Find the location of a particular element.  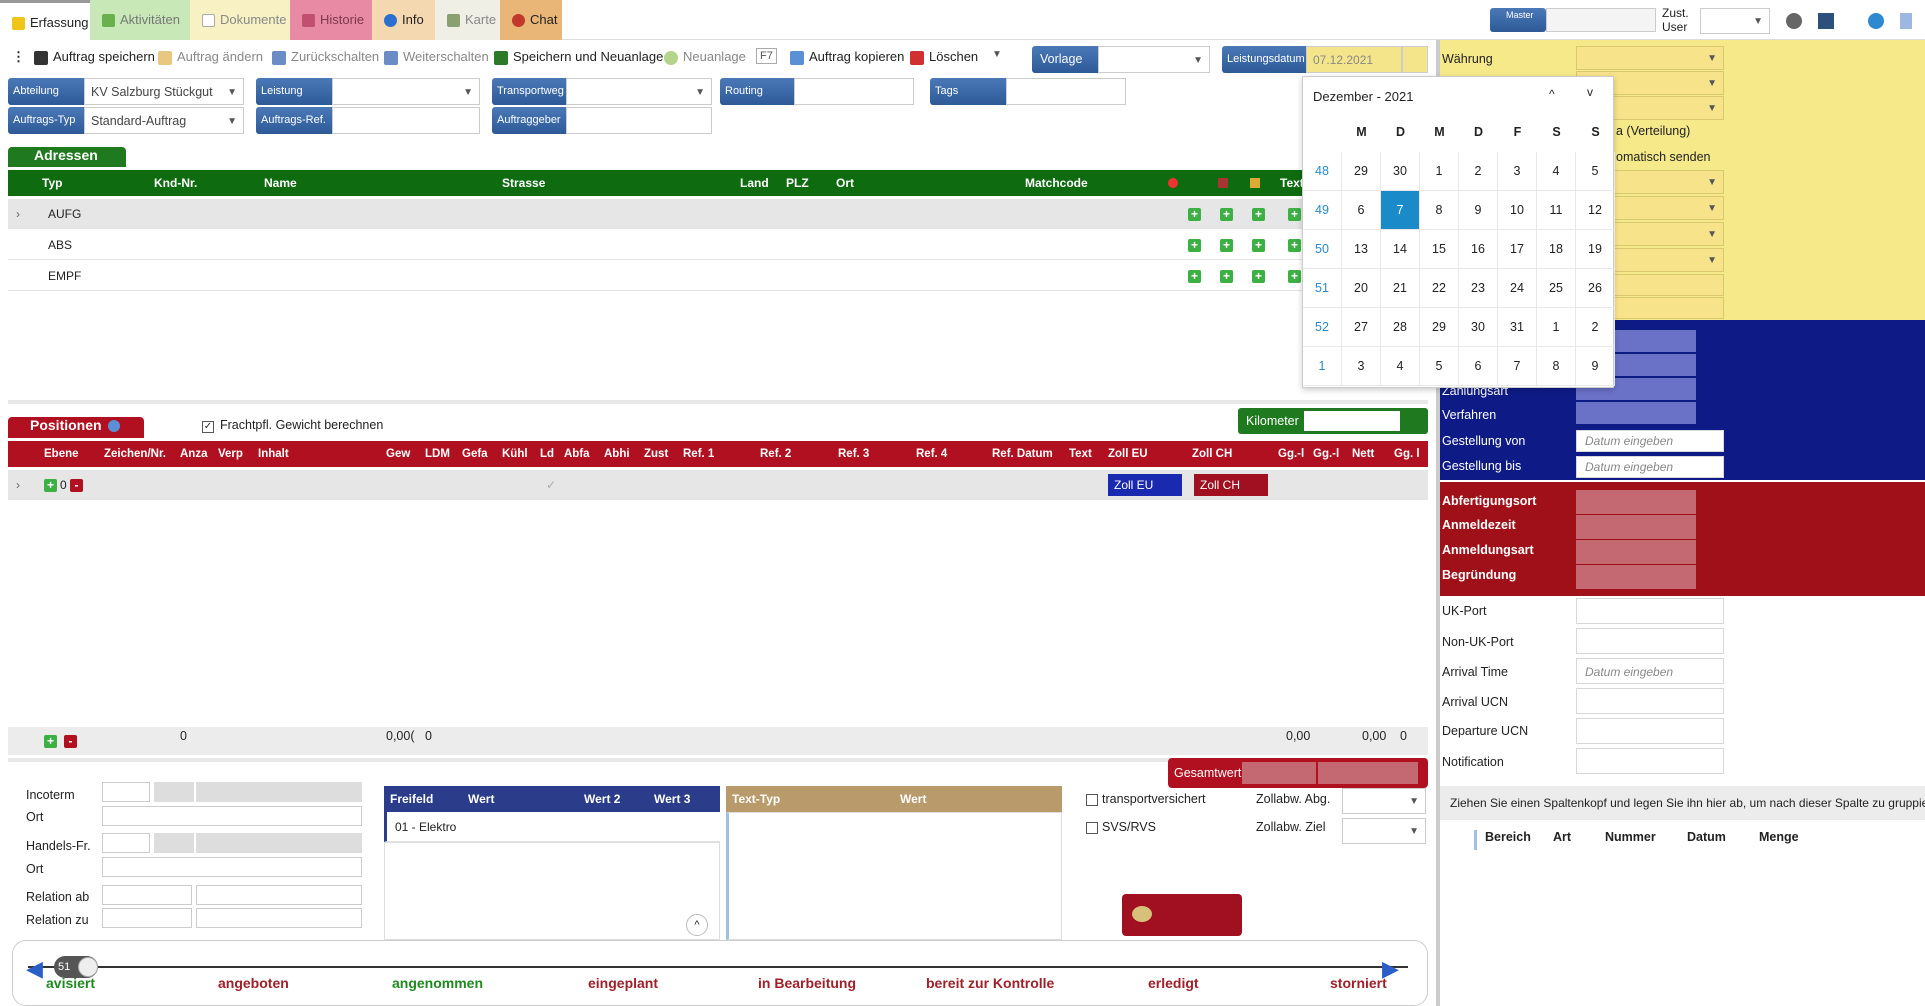

calendar-day: 27 is located at coordinates (1361, 327).